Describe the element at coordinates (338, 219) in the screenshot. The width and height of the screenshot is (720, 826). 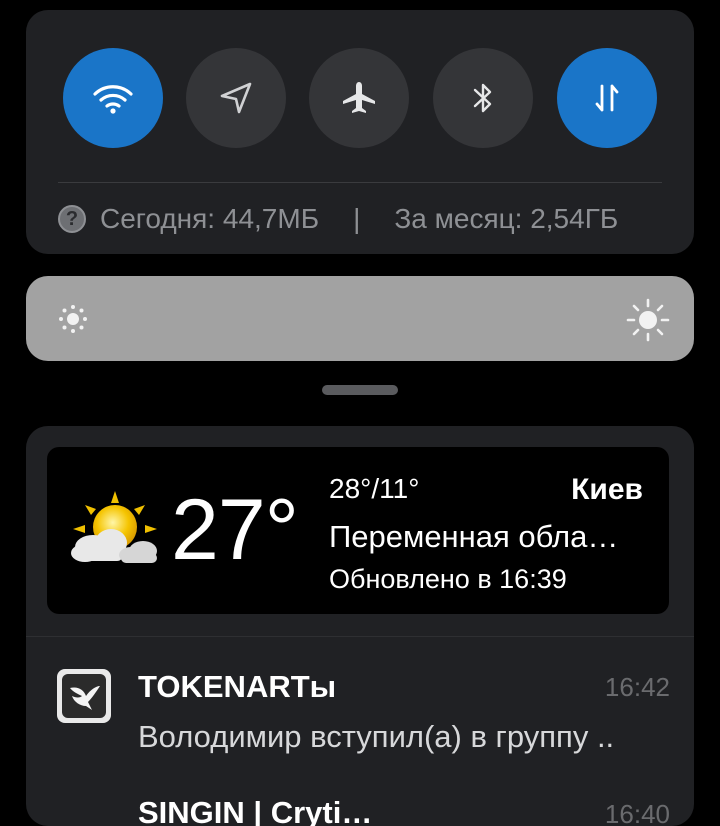
I see `data-usage-row: ? Сегодня: 44,7МБ | За месяц: 2,54ГБ` at that location.